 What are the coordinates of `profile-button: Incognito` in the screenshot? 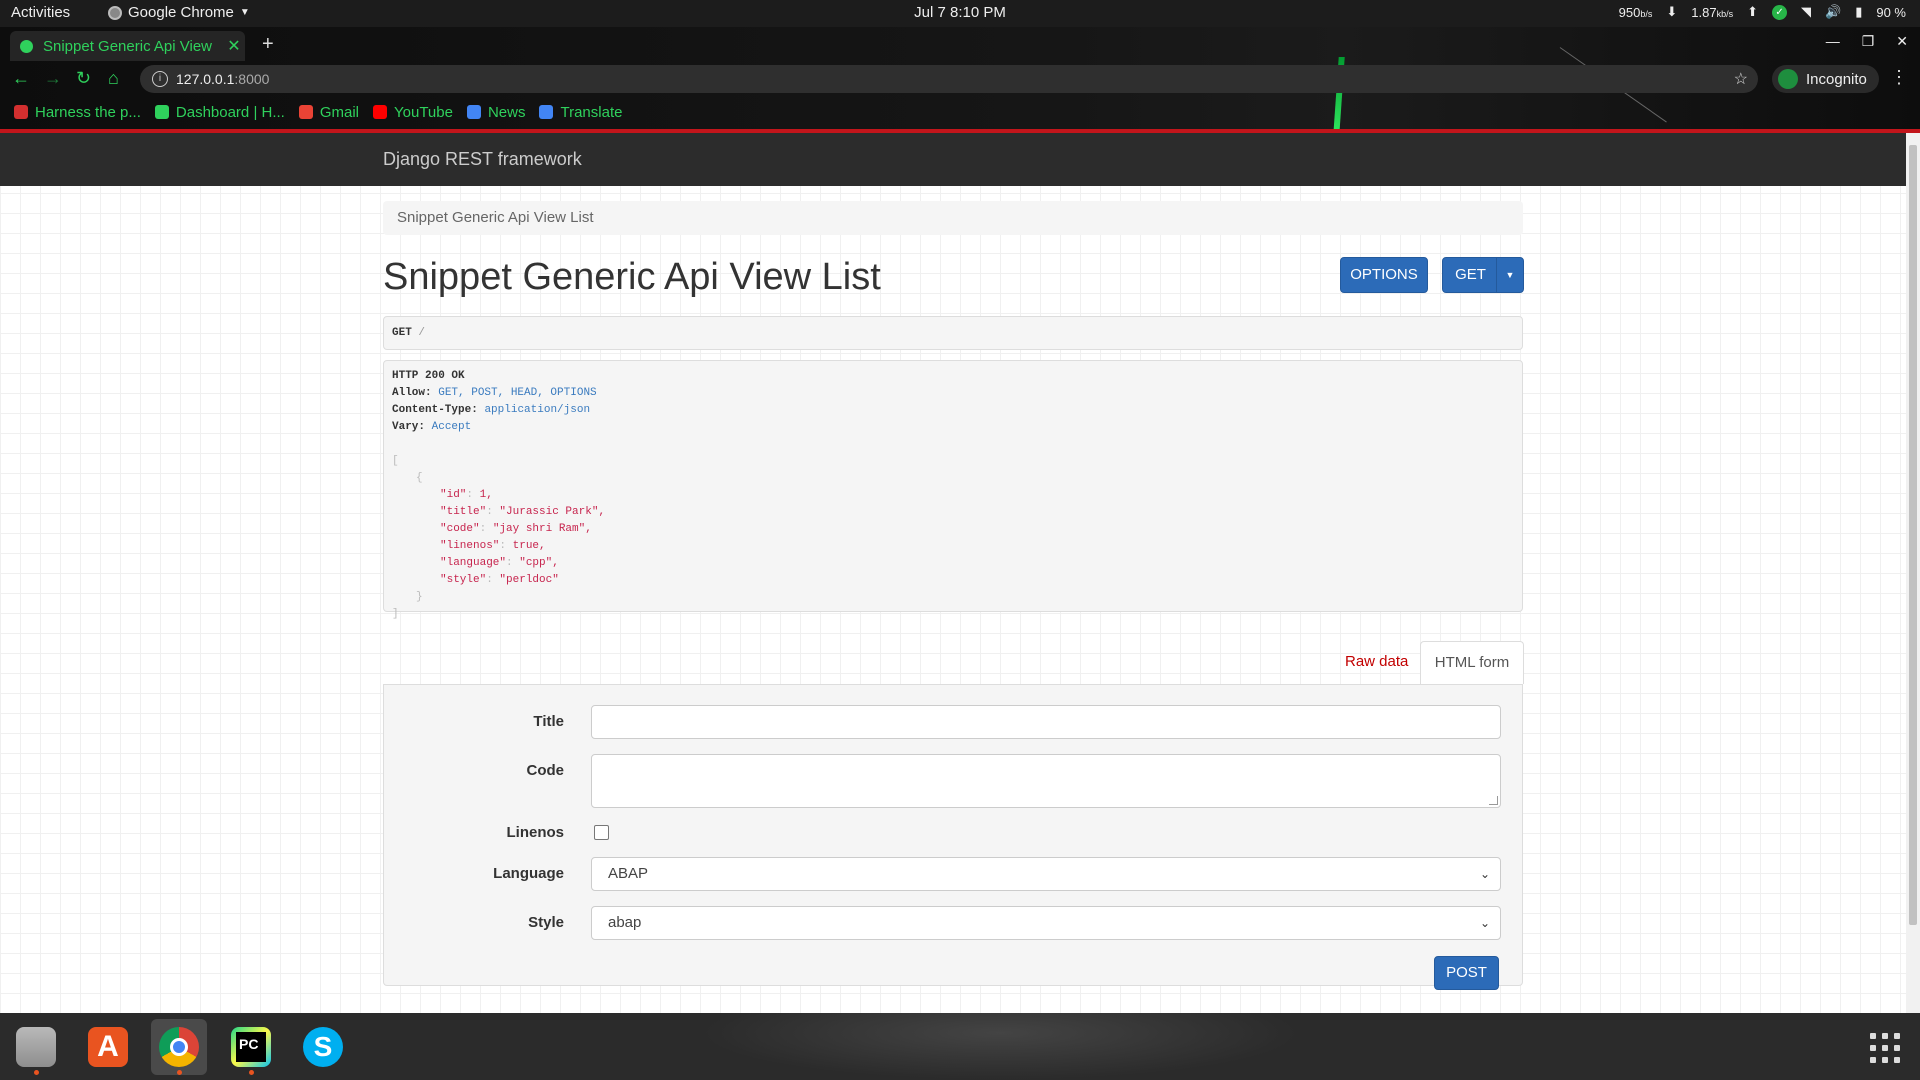 It's located at (1825, 79).